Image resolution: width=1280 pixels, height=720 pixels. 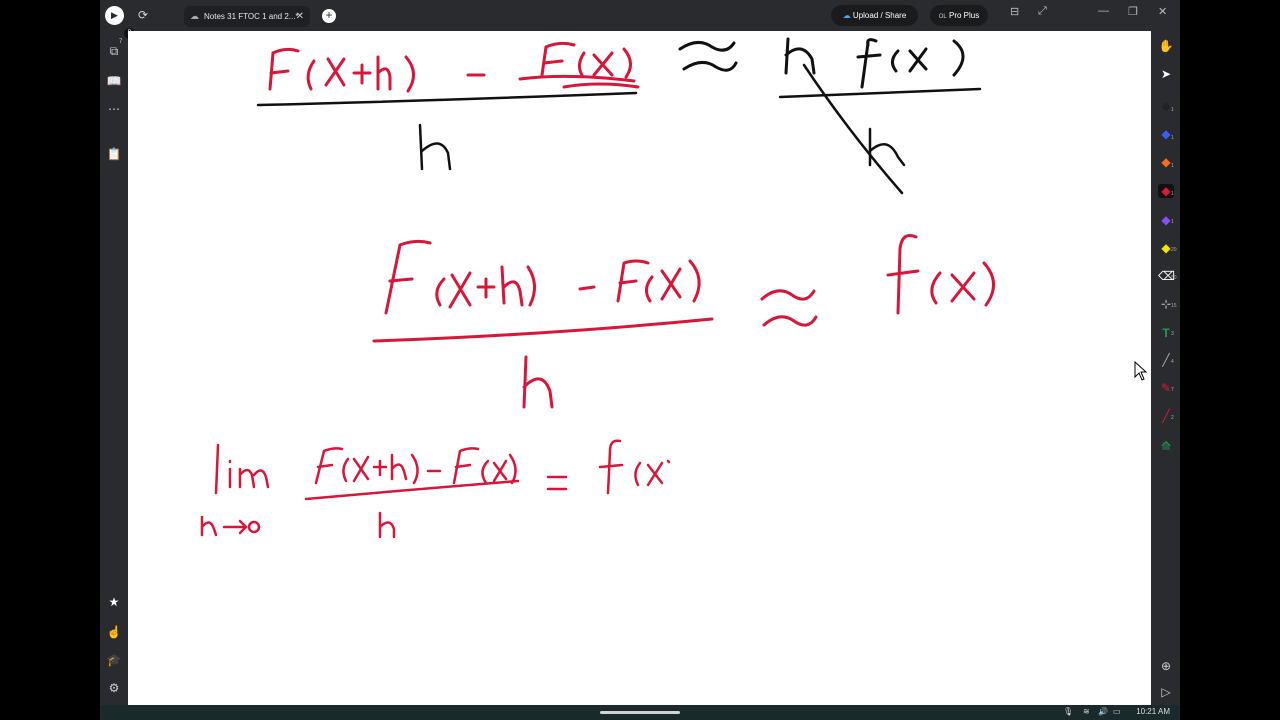 What do you see at coordinates (1068, 711) in the screenshot?
I see `mic-icon: 🎙` at bounding box center [1068, 711].